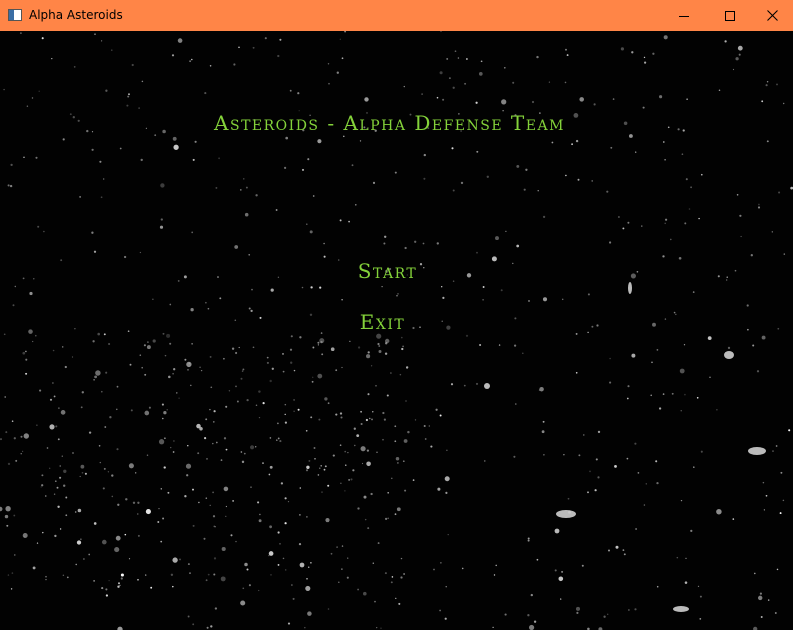 The width and height of the screenshot is (793, 630). I want to click on close-button, so click(772, 15).